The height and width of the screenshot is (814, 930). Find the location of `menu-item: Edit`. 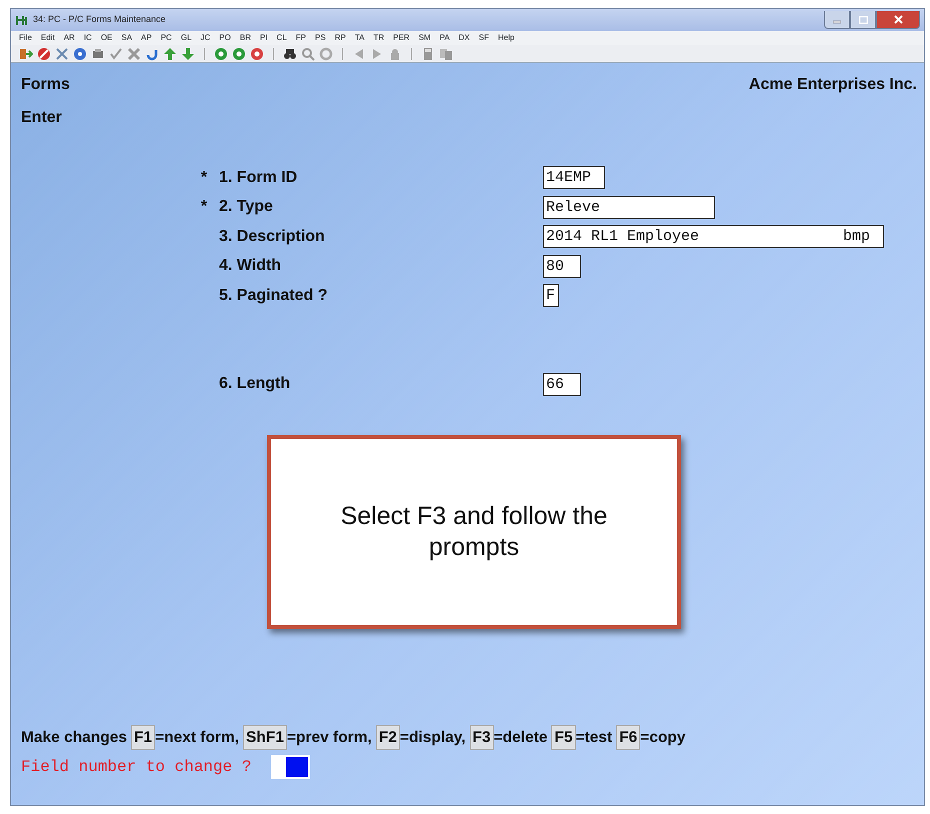

menu-item: Edit is located at coordinates (47, 38).